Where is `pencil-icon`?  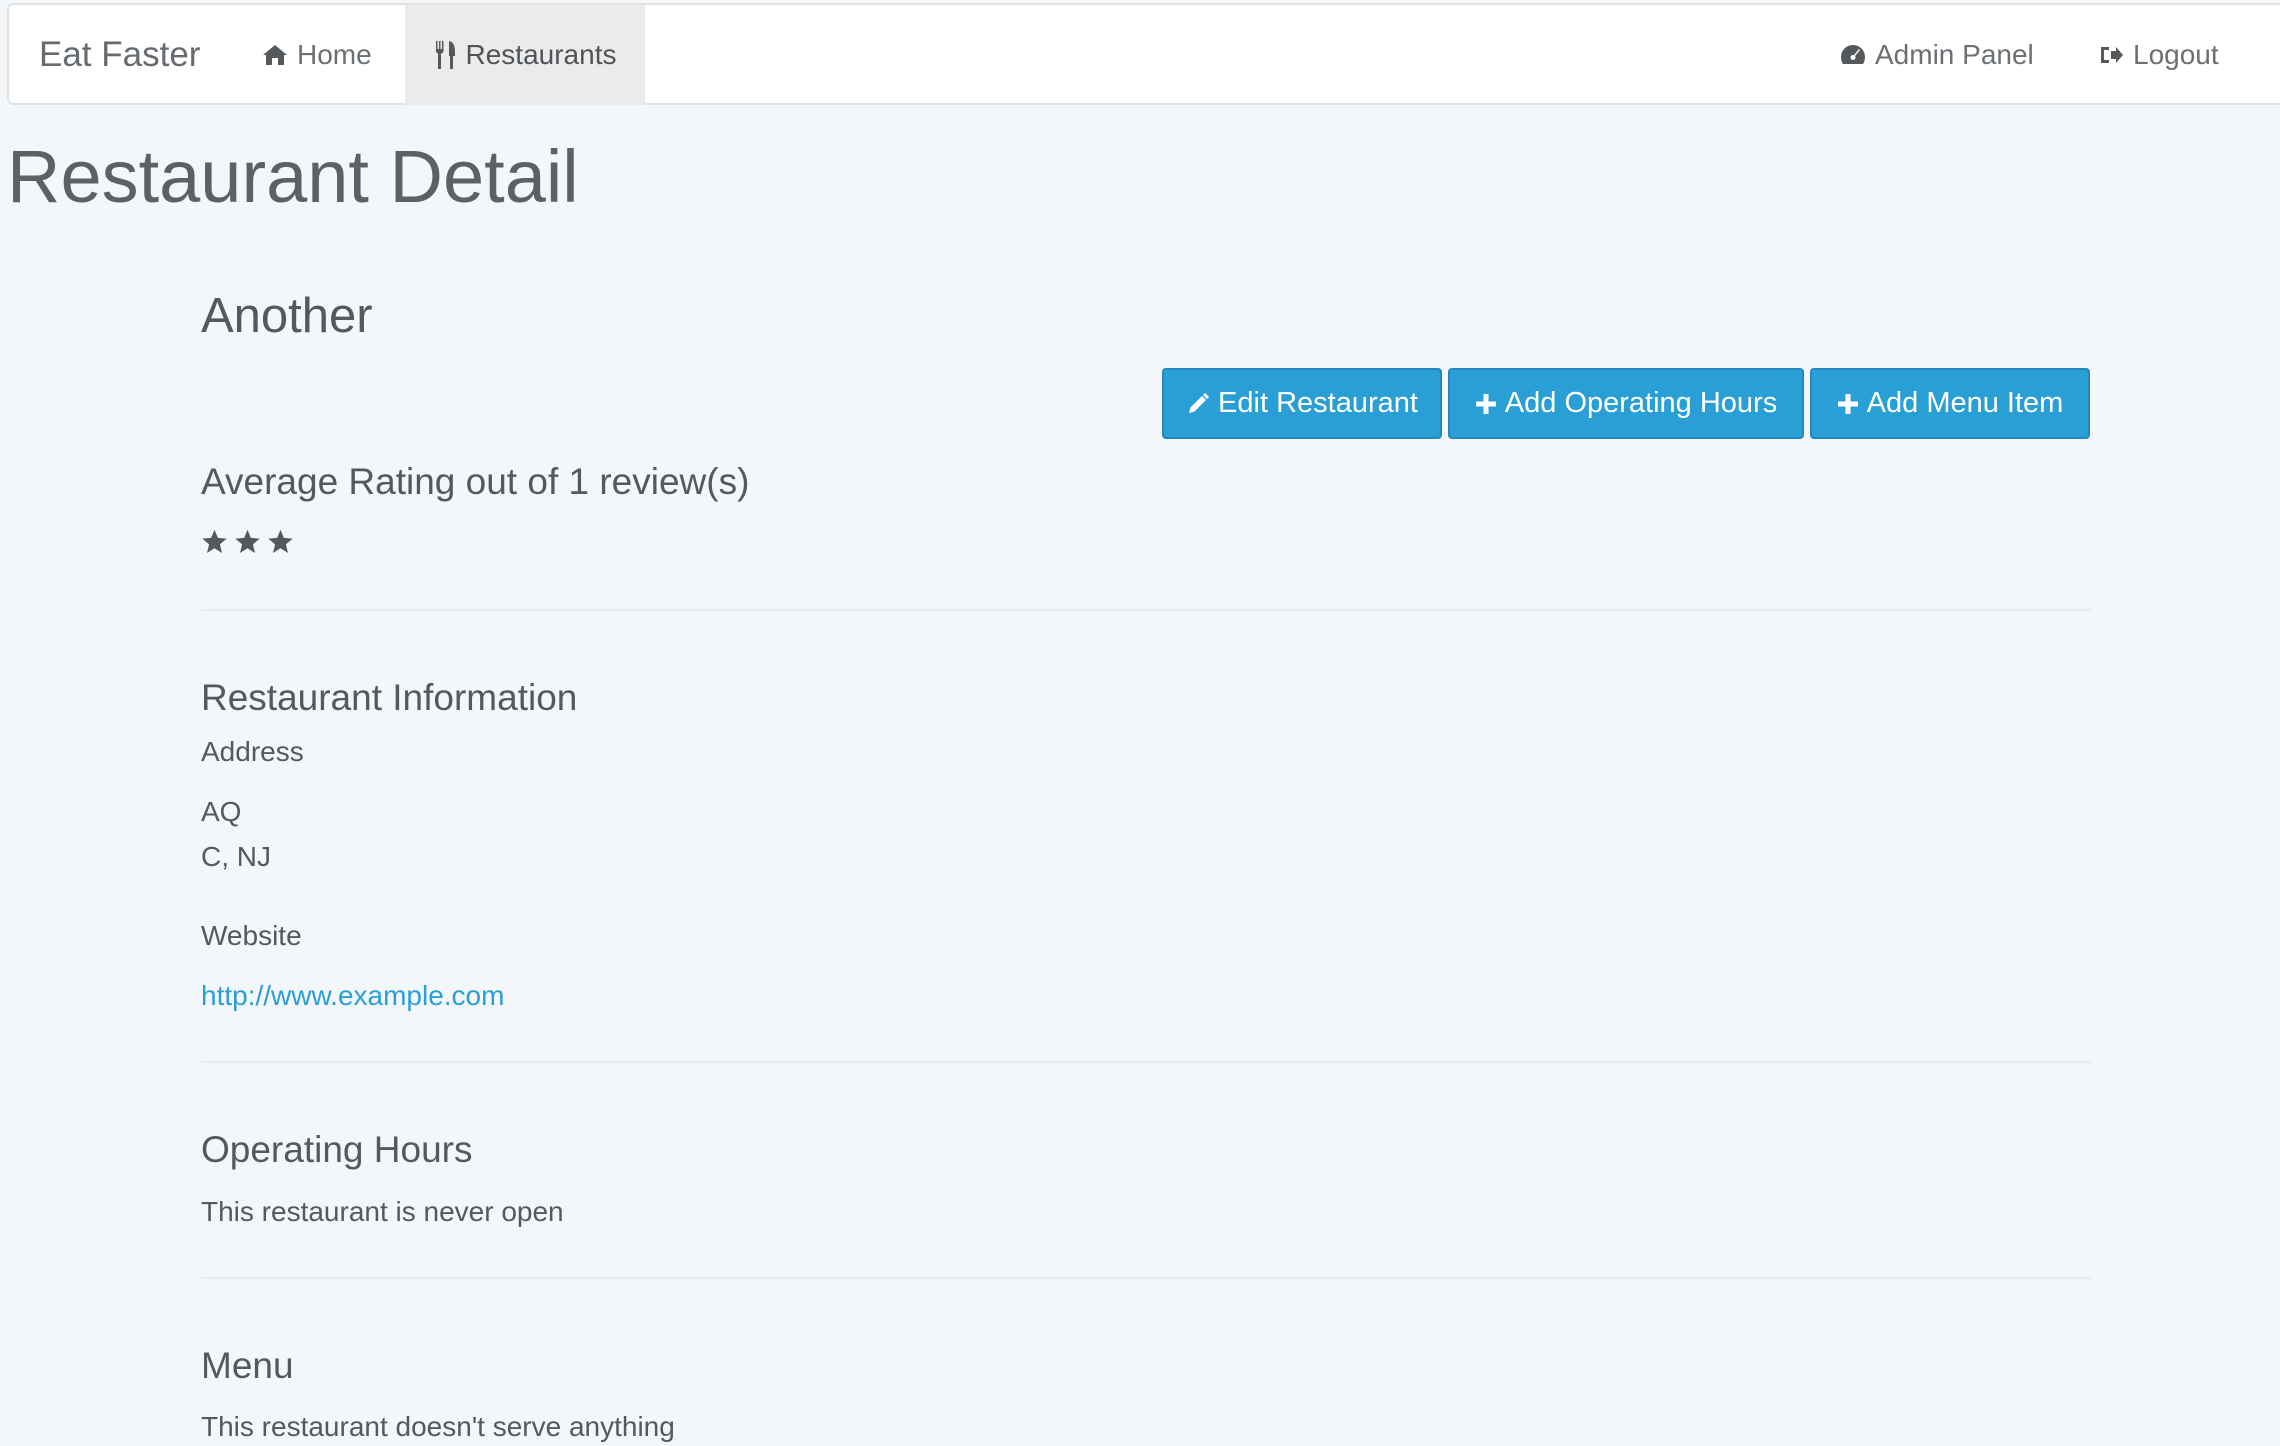 pencil-icon is located at coordinates (1199, 402).